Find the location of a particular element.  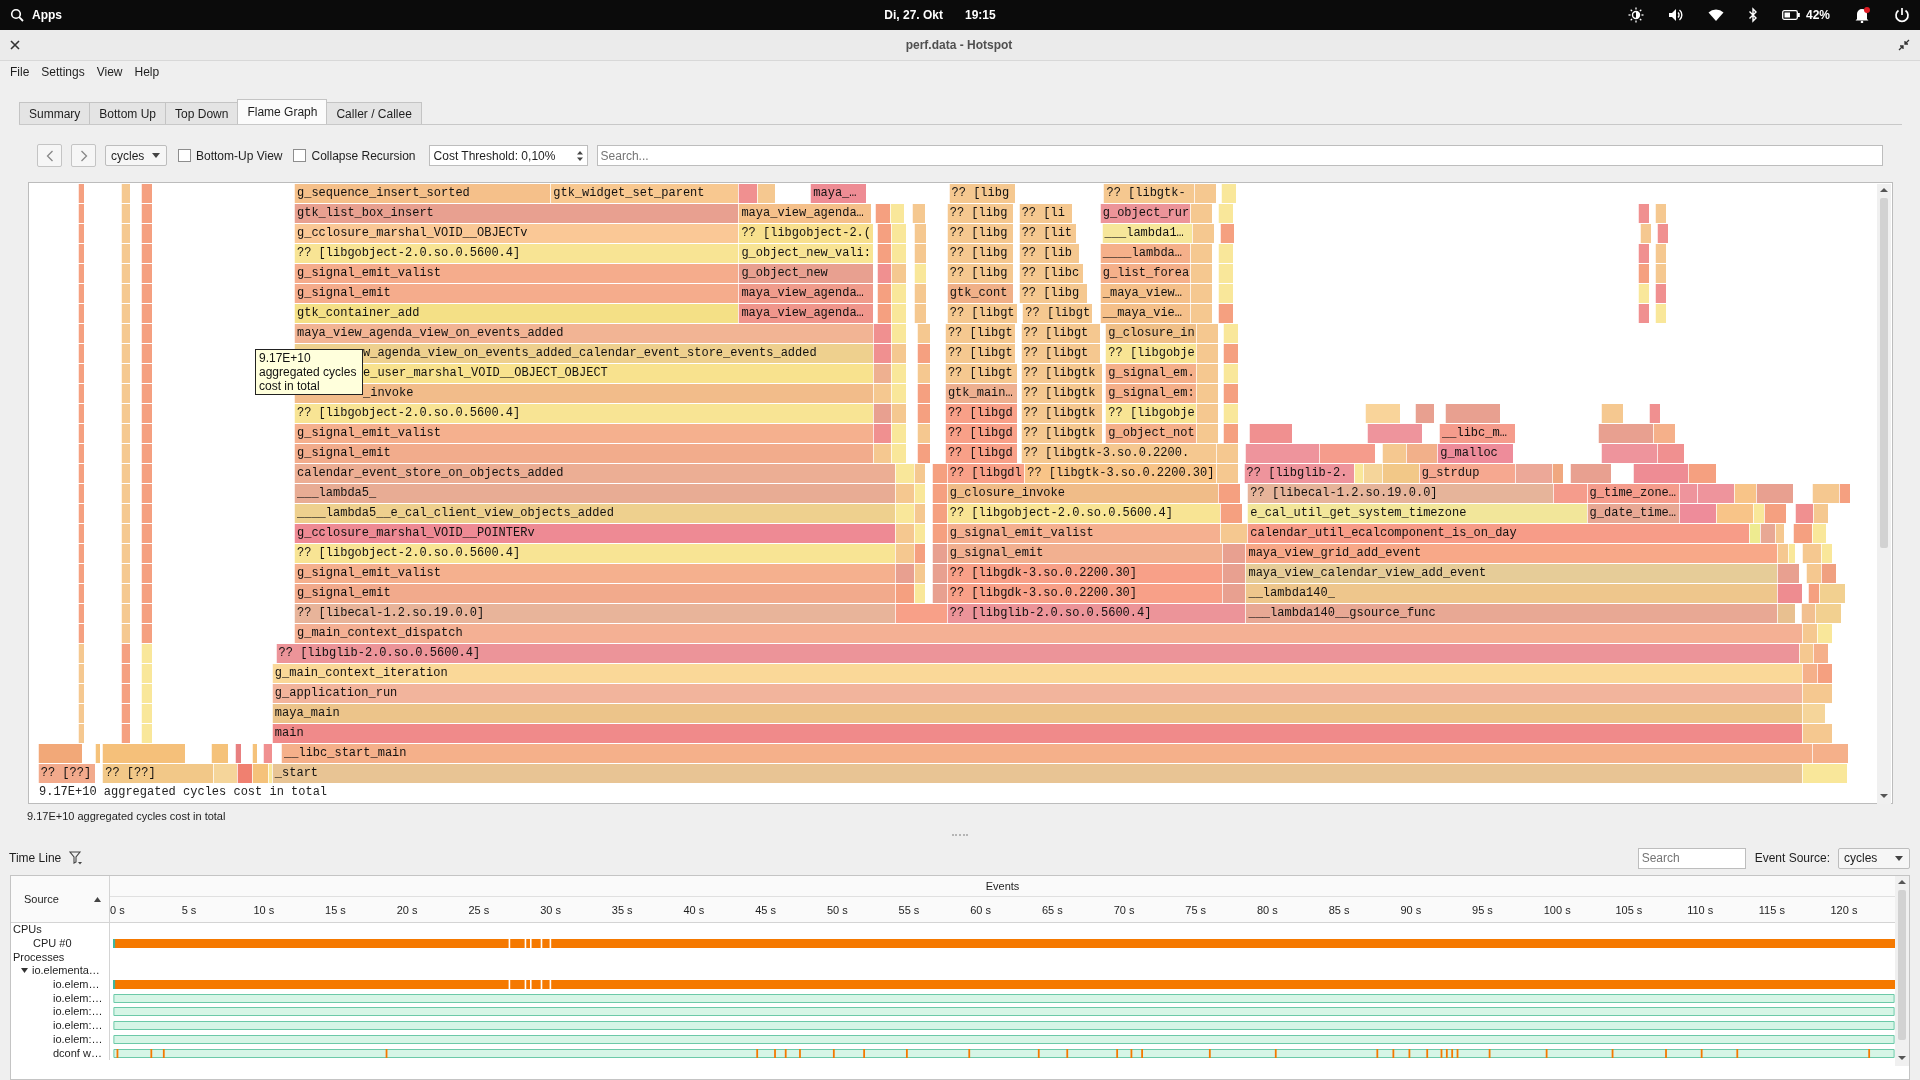

axis-tick-label: 40 s is located at coordinates (694, 909).